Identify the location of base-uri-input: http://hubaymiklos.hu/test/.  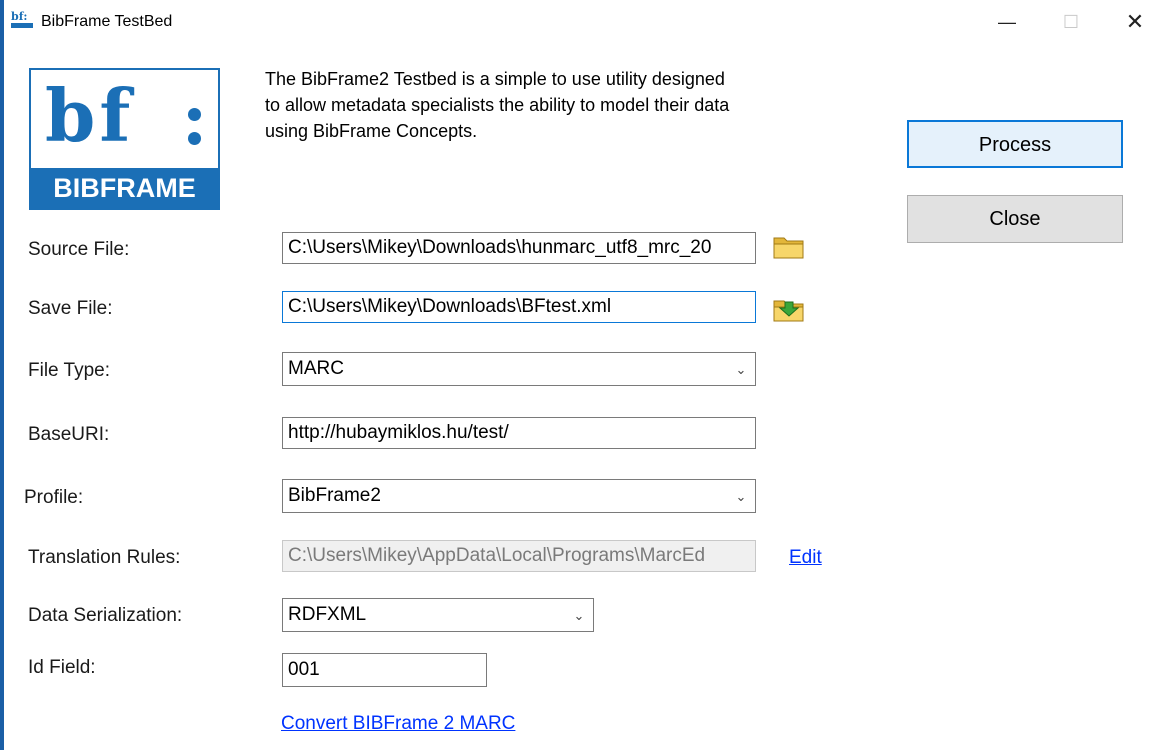
(519, 433).